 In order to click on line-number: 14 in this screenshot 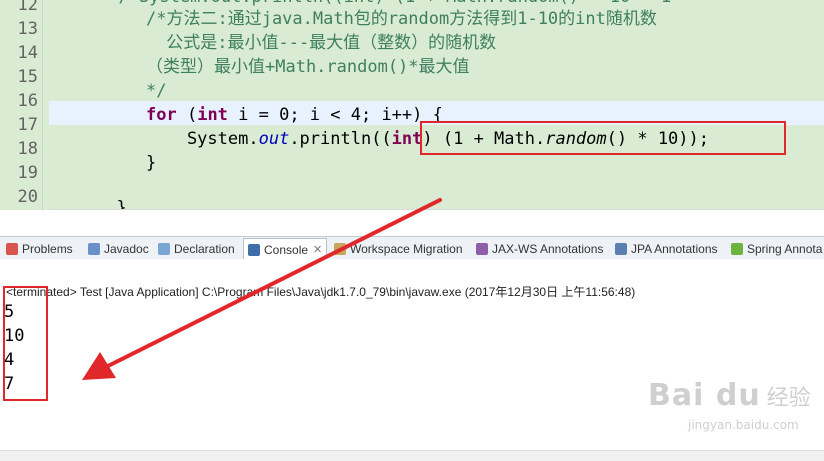, I will do `click(27, 53)`.